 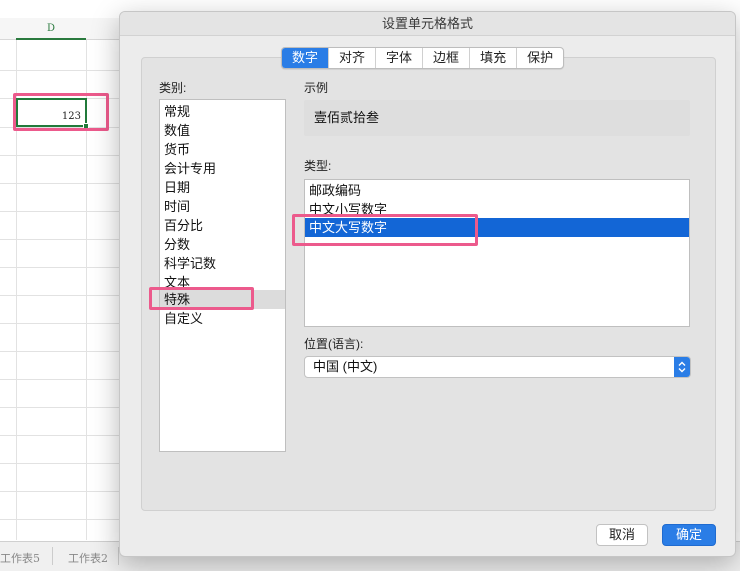 I want to click on tab-font: 字体, so click(x=400, y=58).